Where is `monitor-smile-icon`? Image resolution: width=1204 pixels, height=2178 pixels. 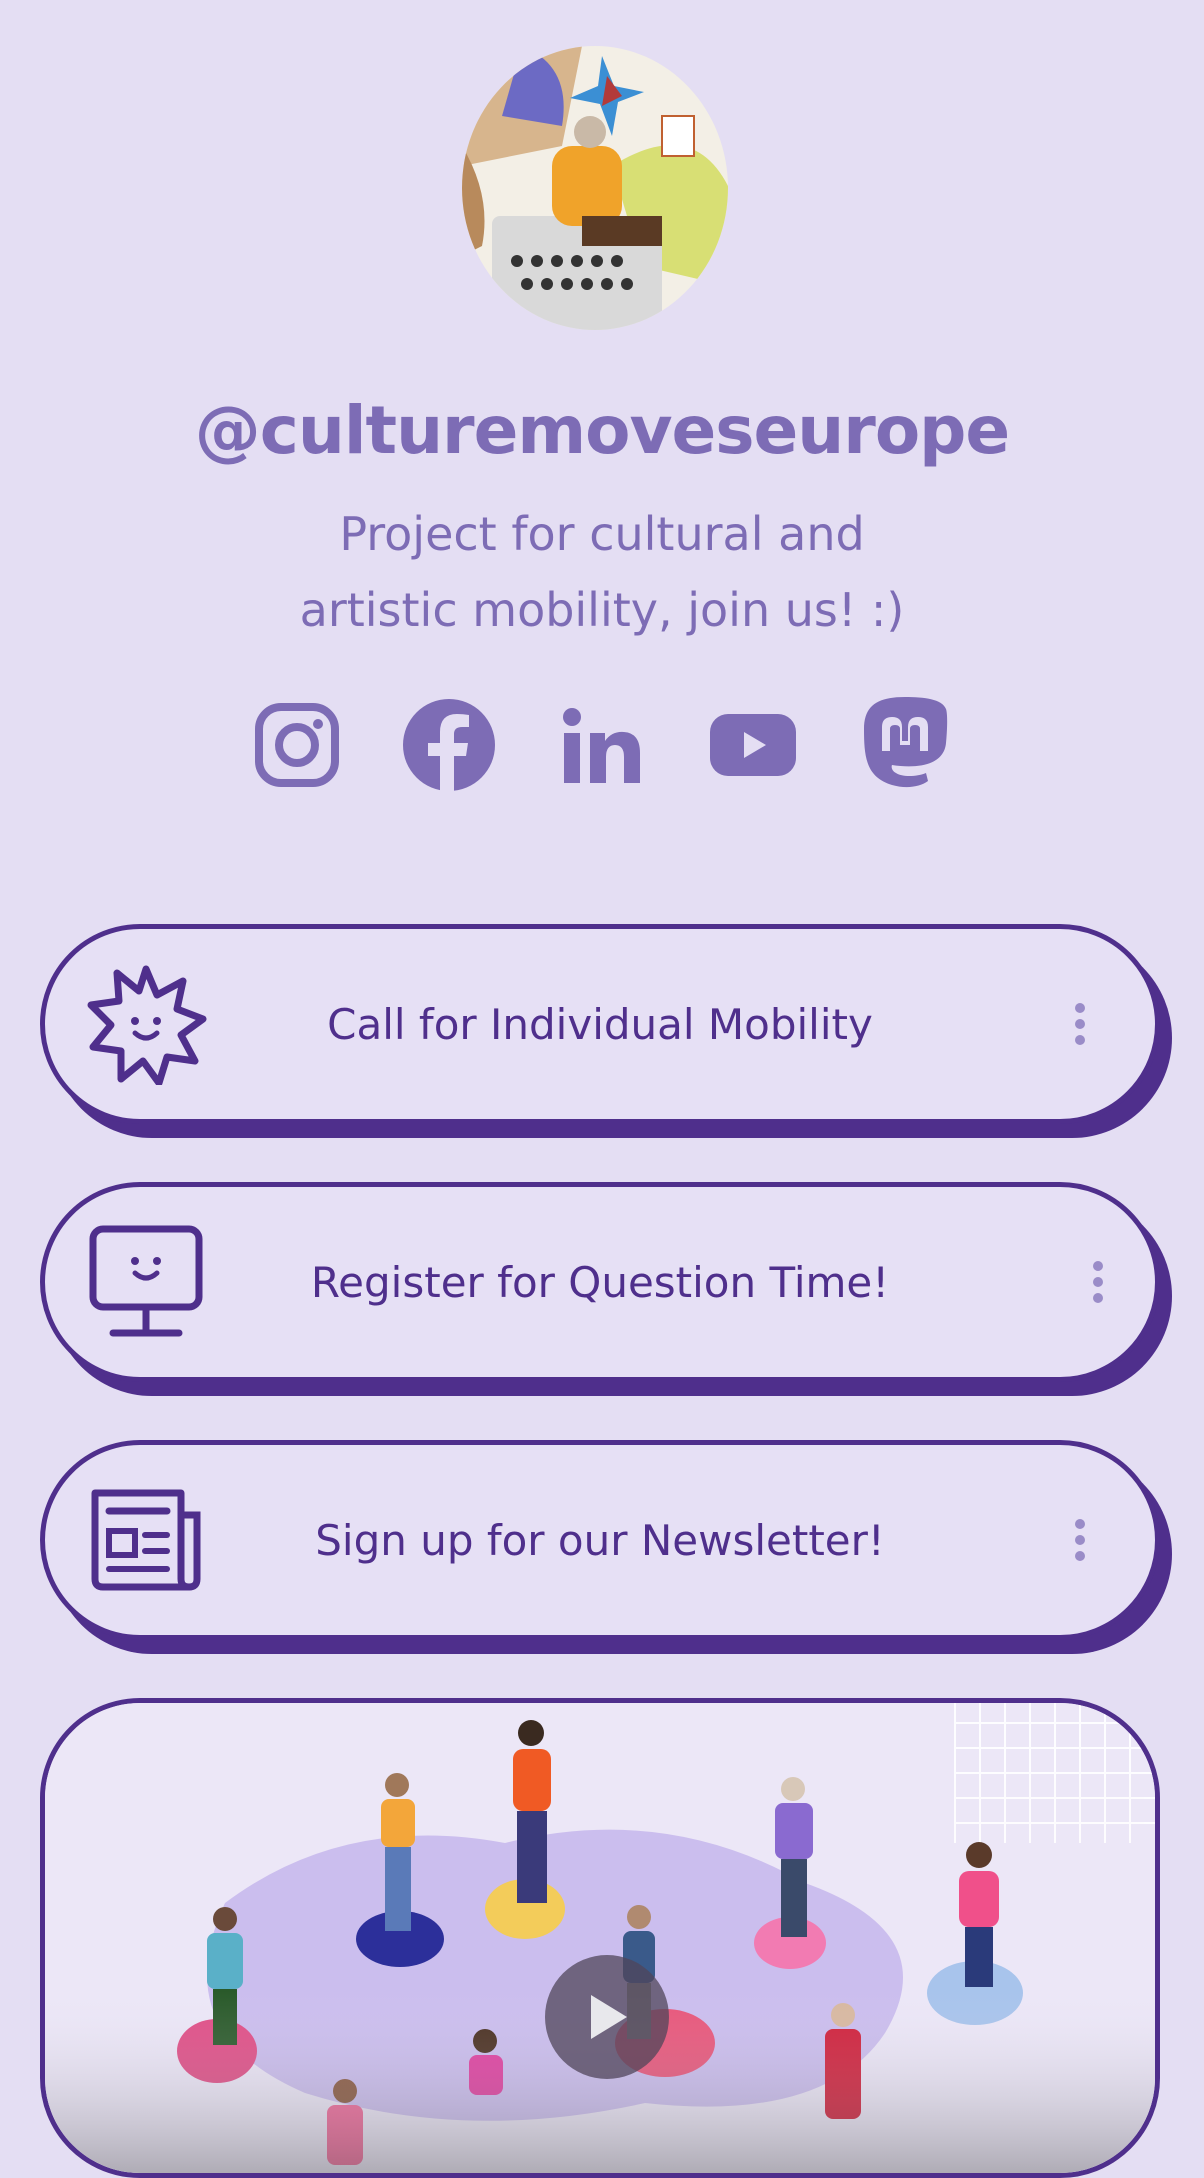
monitor-smile-icon is located at coordinates (146, 1282).